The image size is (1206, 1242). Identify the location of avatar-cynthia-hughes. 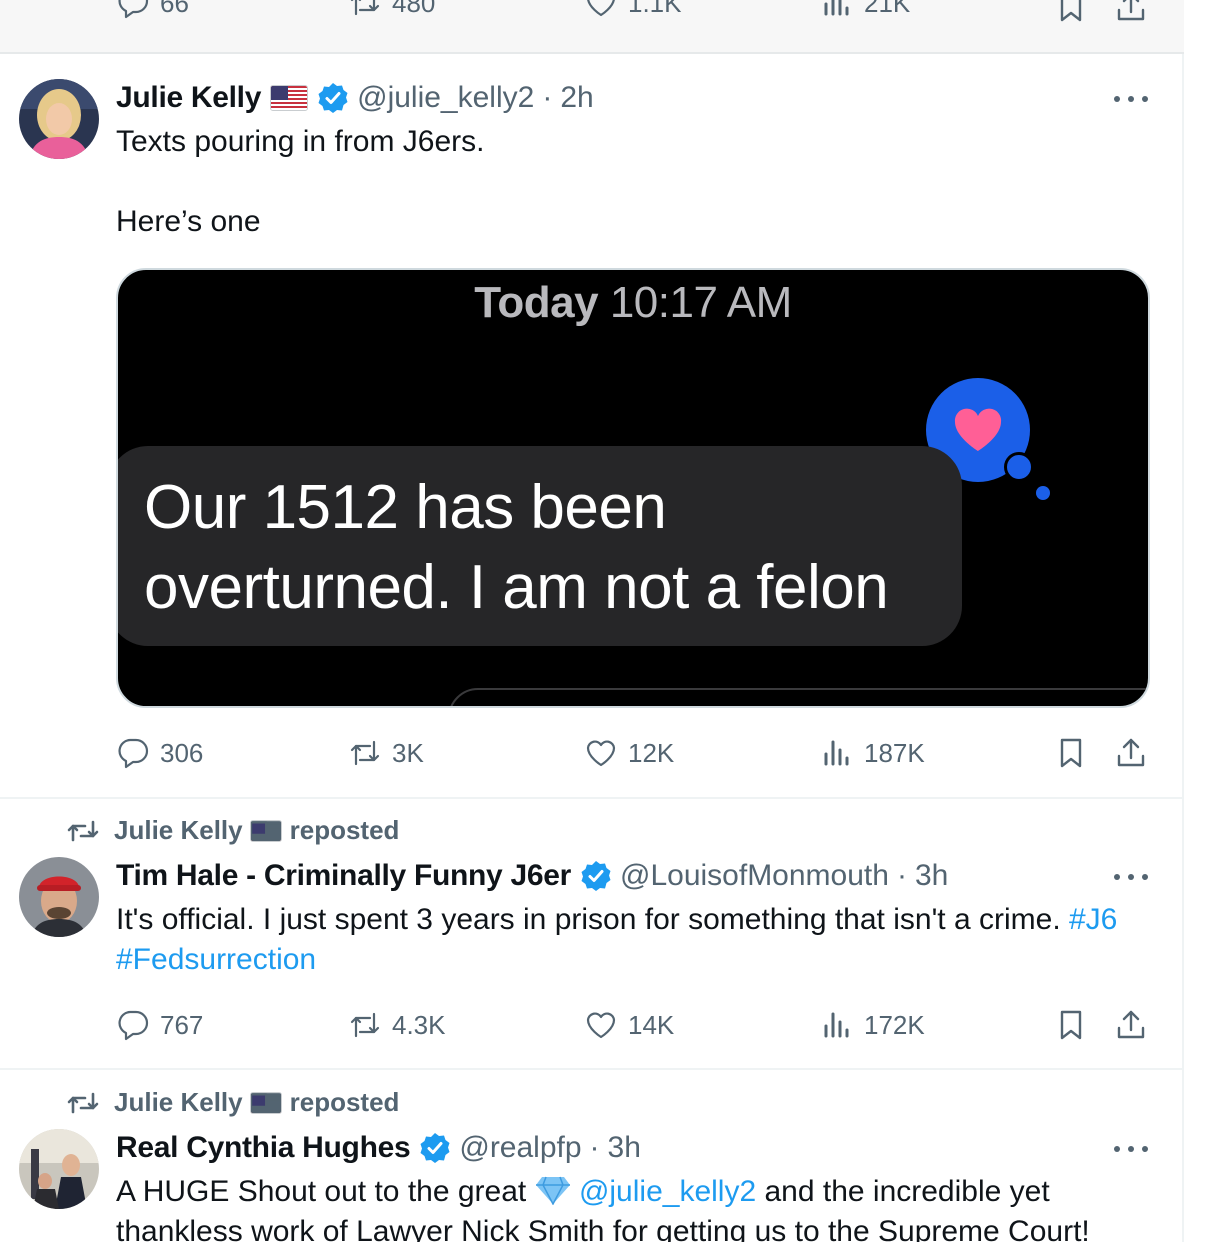
(59, 1169).